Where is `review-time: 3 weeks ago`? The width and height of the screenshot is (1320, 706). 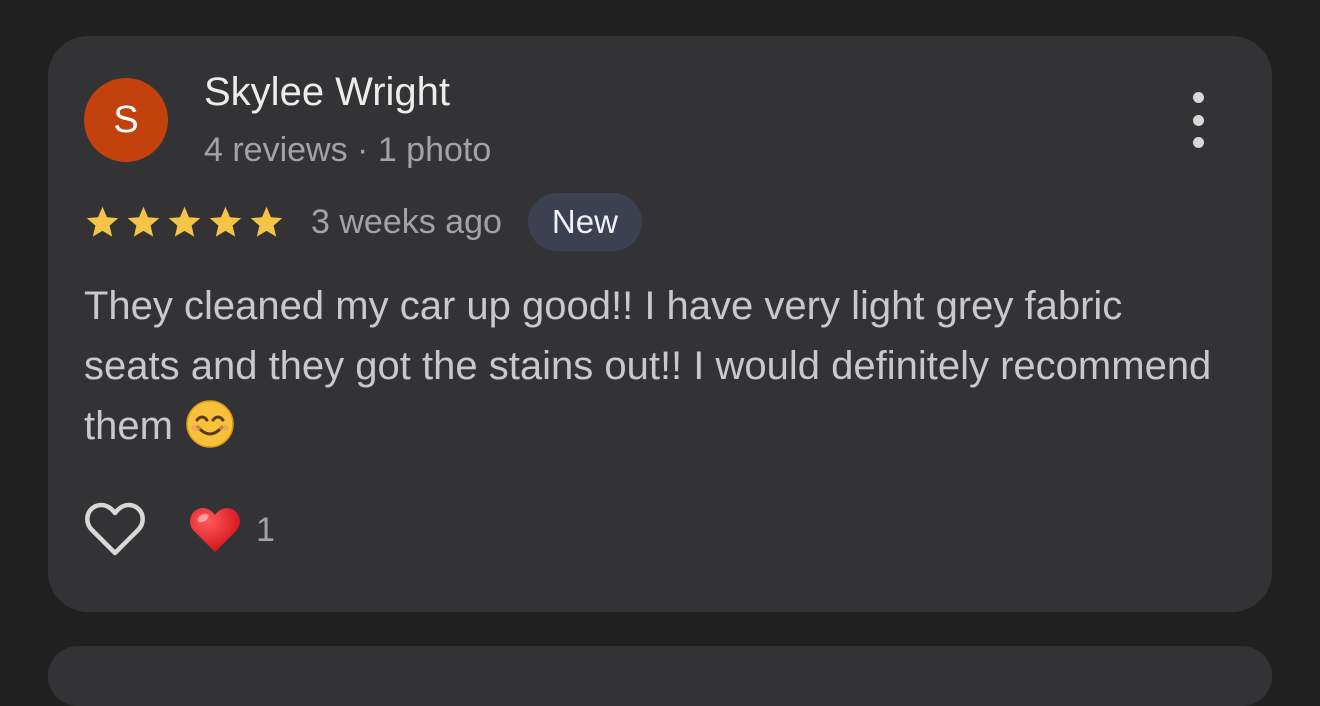 review-time: 3 weeks ago is located at coordinates (406, 221).